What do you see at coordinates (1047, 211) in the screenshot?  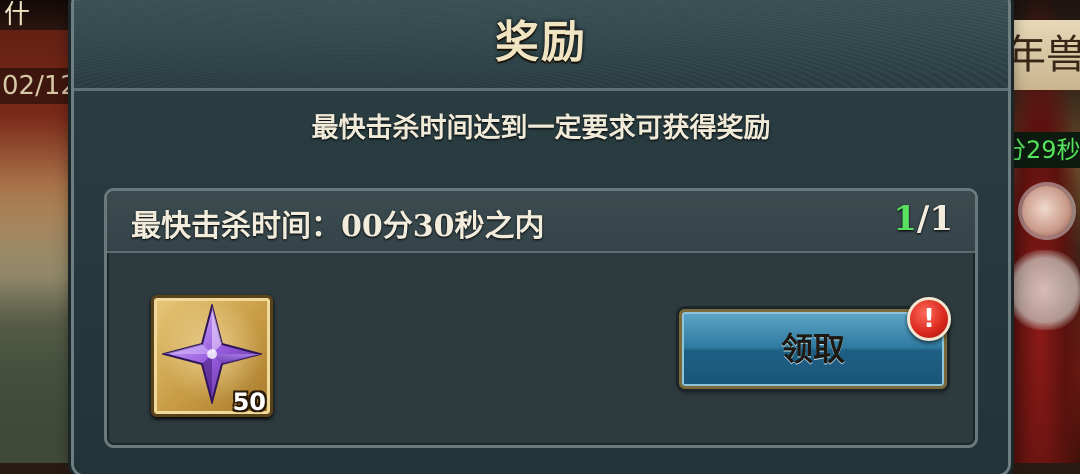 I see `background-character-face` at bounding box center [1047, 211].